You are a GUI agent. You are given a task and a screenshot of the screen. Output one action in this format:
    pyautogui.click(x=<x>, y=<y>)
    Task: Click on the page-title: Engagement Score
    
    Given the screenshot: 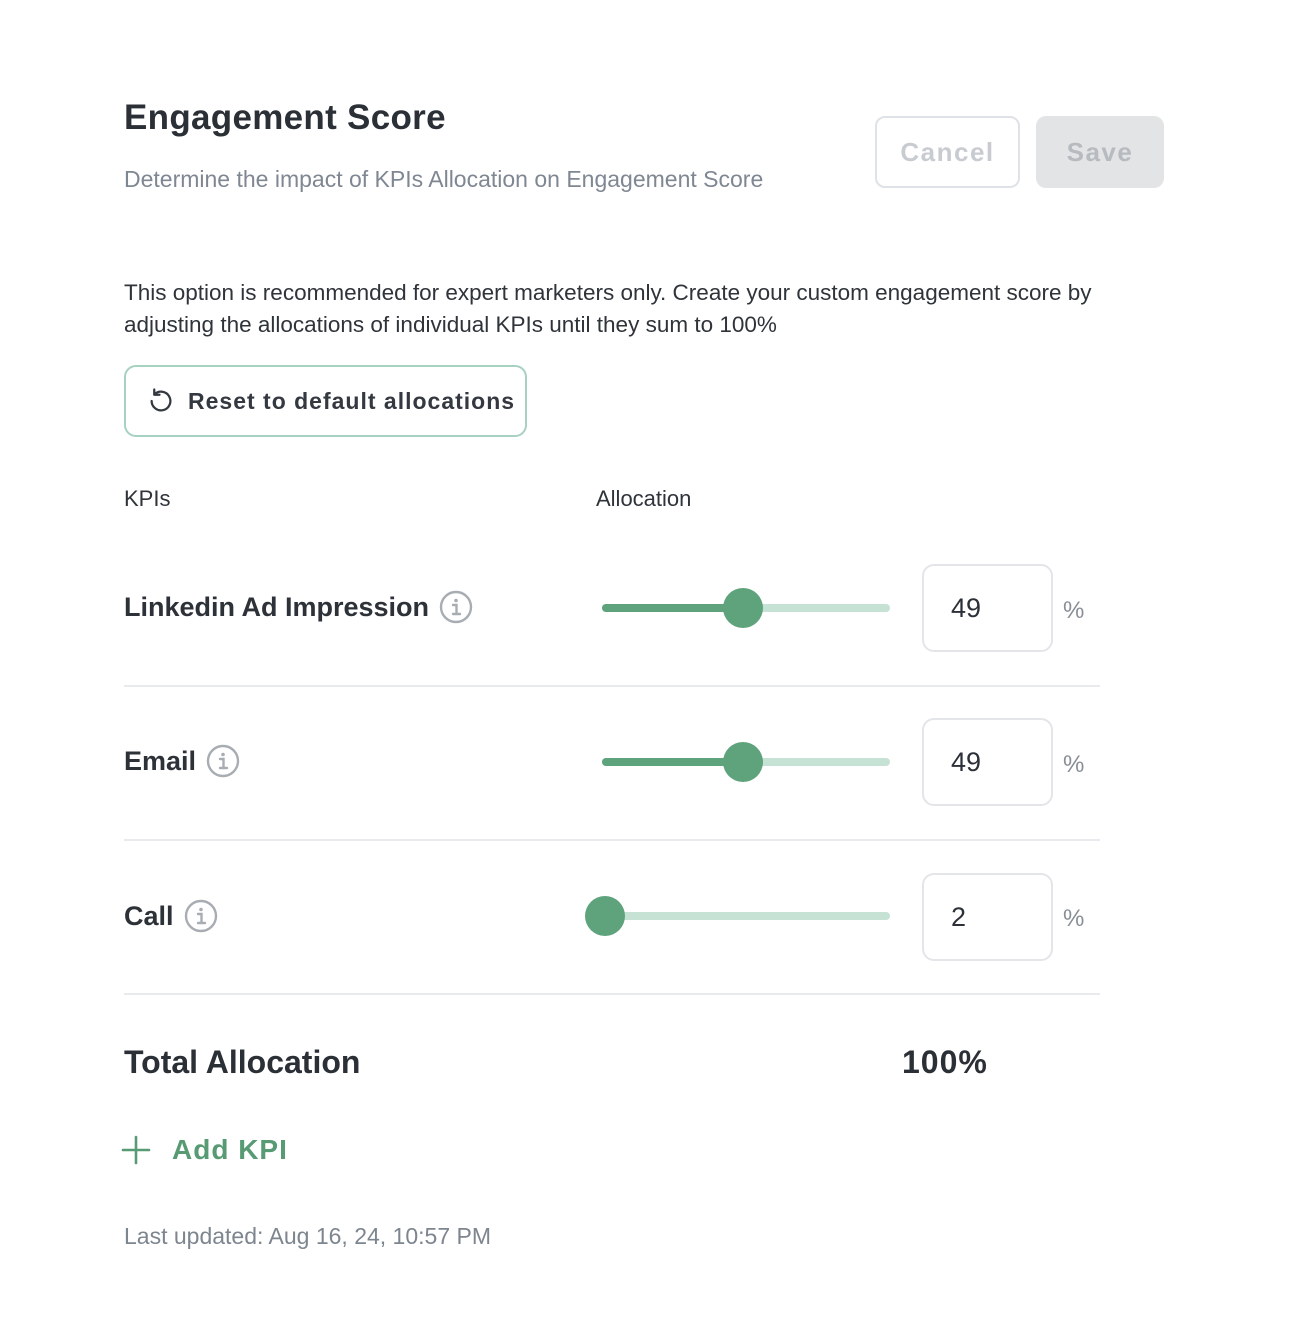 What is the action you would take?
    pyautogui.click(x=285, y=117)
    